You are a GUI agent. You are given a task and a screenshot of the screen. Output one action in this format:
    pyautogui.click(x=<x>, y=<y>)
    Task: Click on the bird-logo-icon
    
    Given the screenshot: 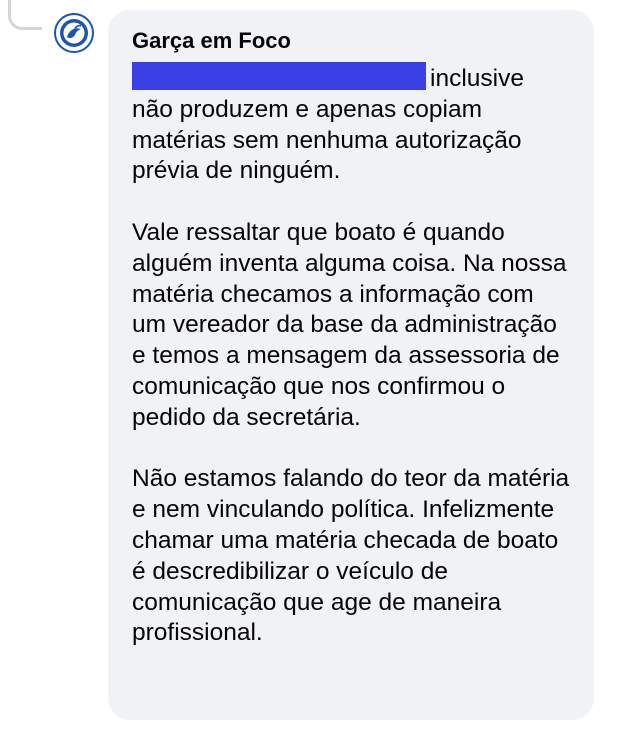 What is the action you would take?
    pyautogui.click(x=74, y=33)
    